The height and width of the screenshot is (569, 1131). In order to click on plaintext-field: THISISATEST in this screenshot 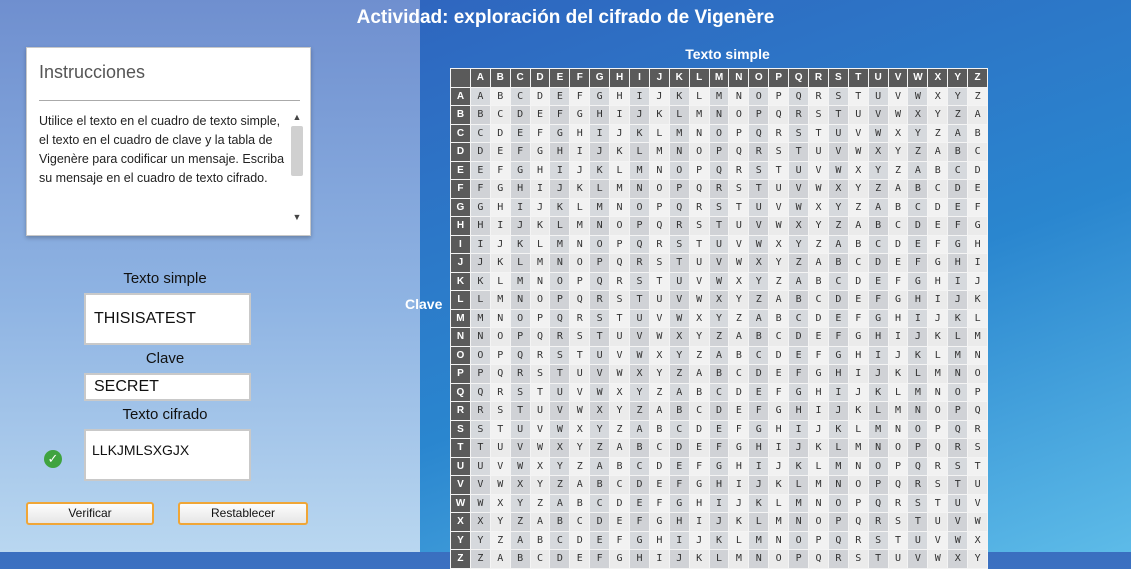, I will do `click(167, 319)`.